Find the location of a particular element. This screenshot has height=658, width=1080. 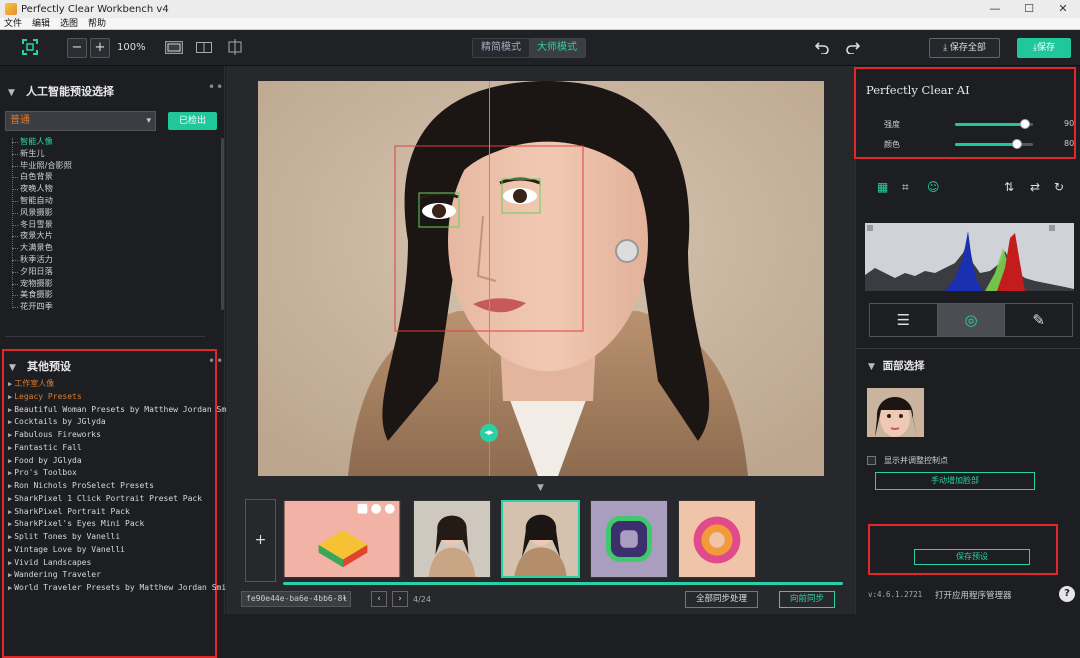

close-button: ✕ is located at coordinates (1063, 9).